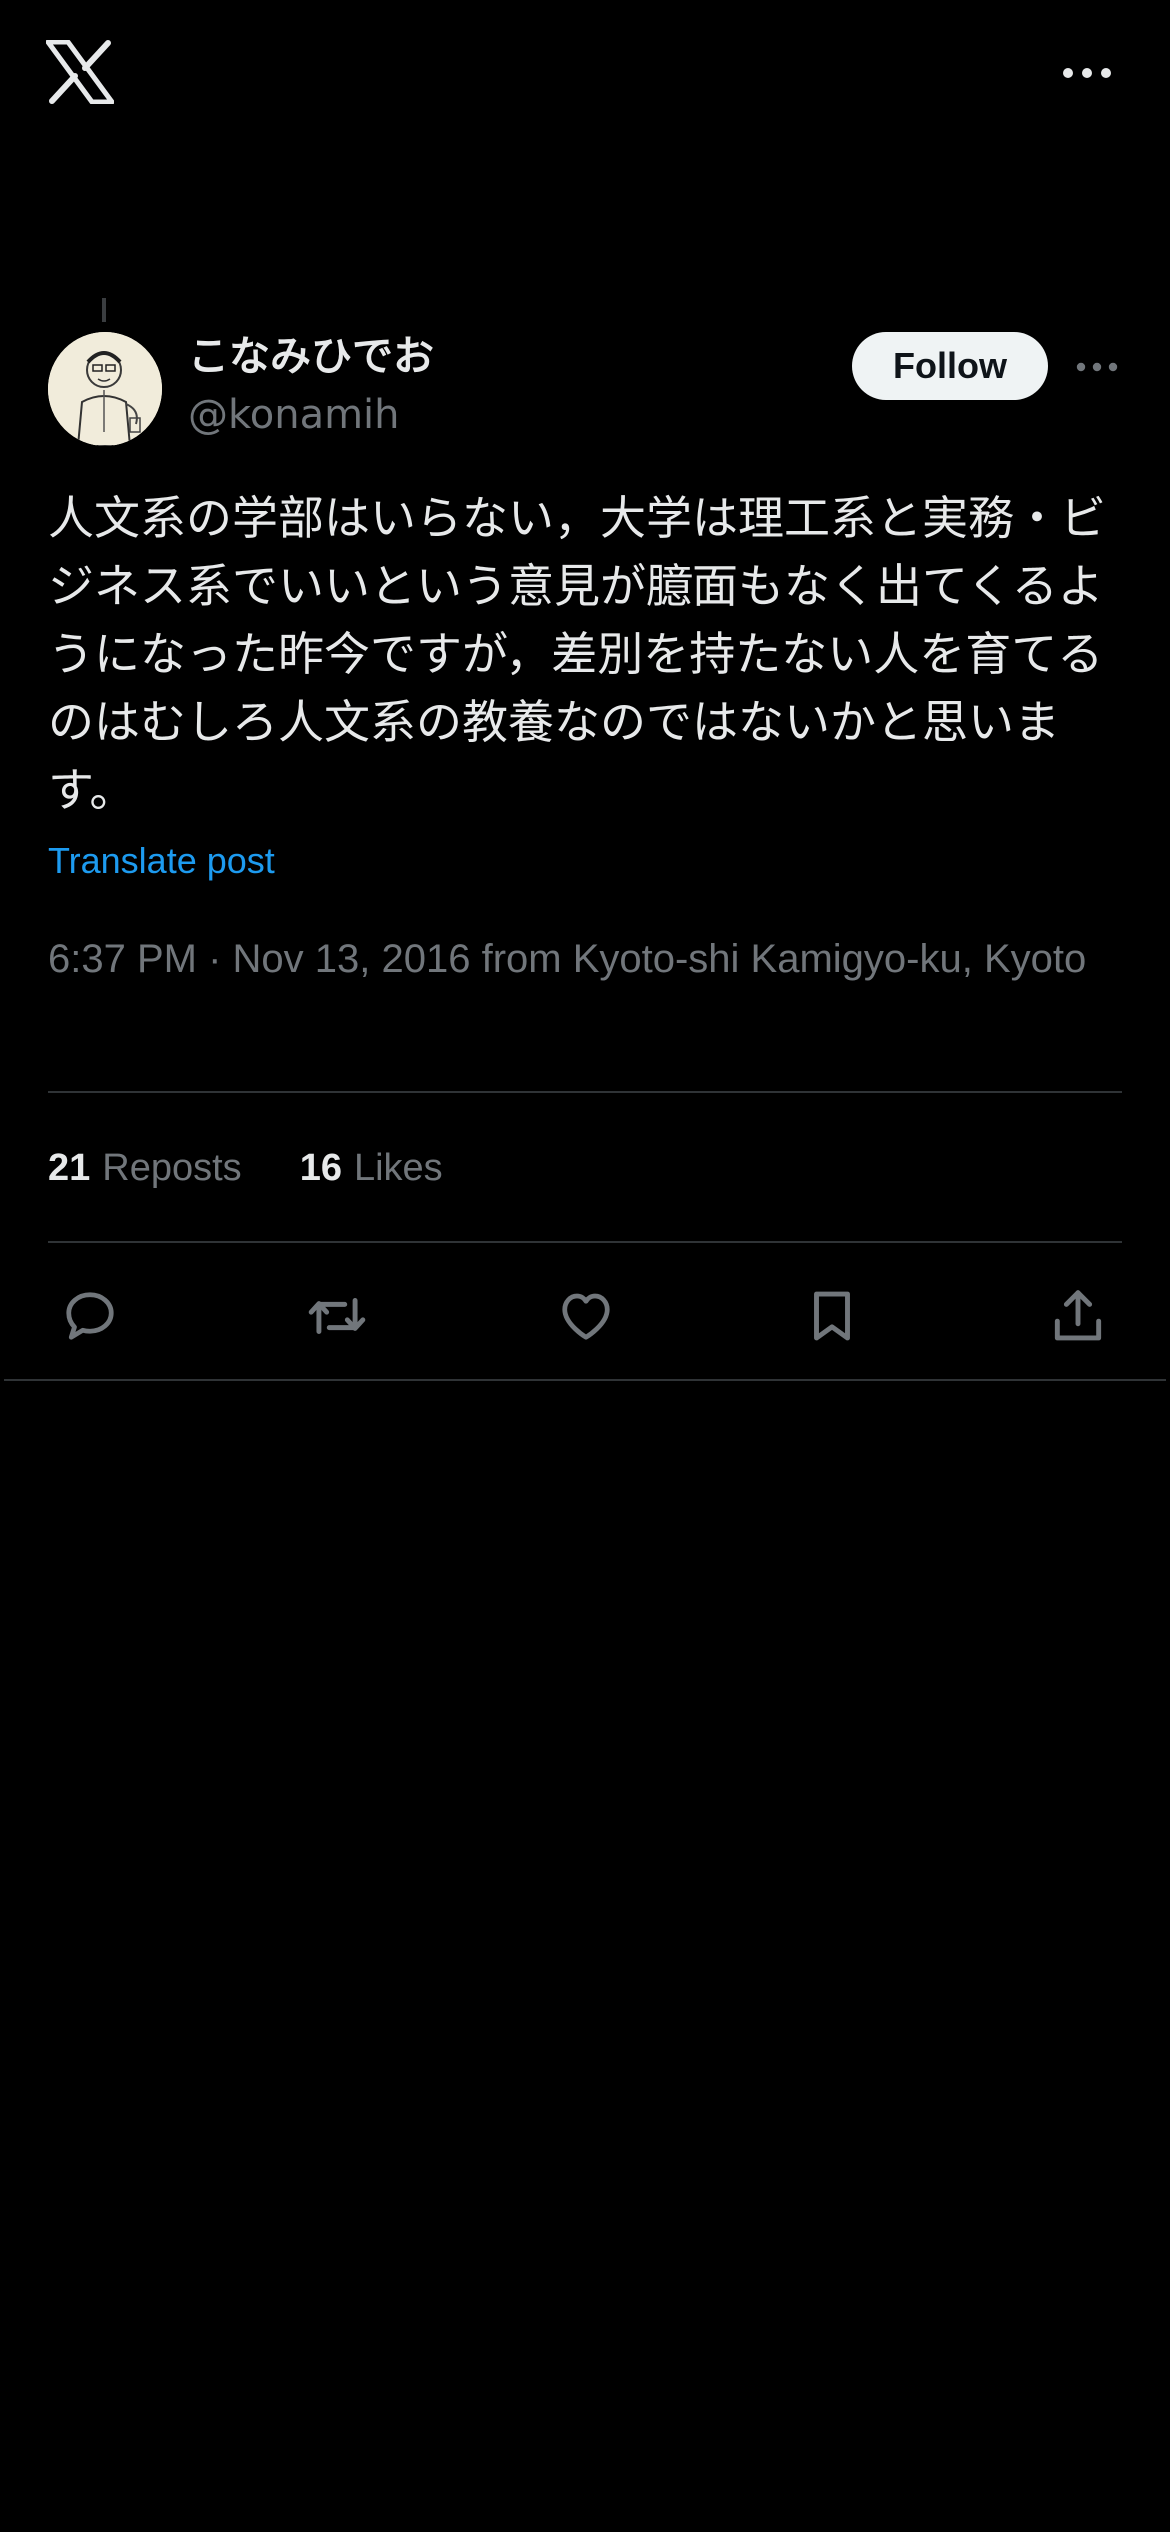  What do you see at coordinates (69, 1167) in the screenshot?
I see `reposts-count: 21` at bounding box center [69, 1167].